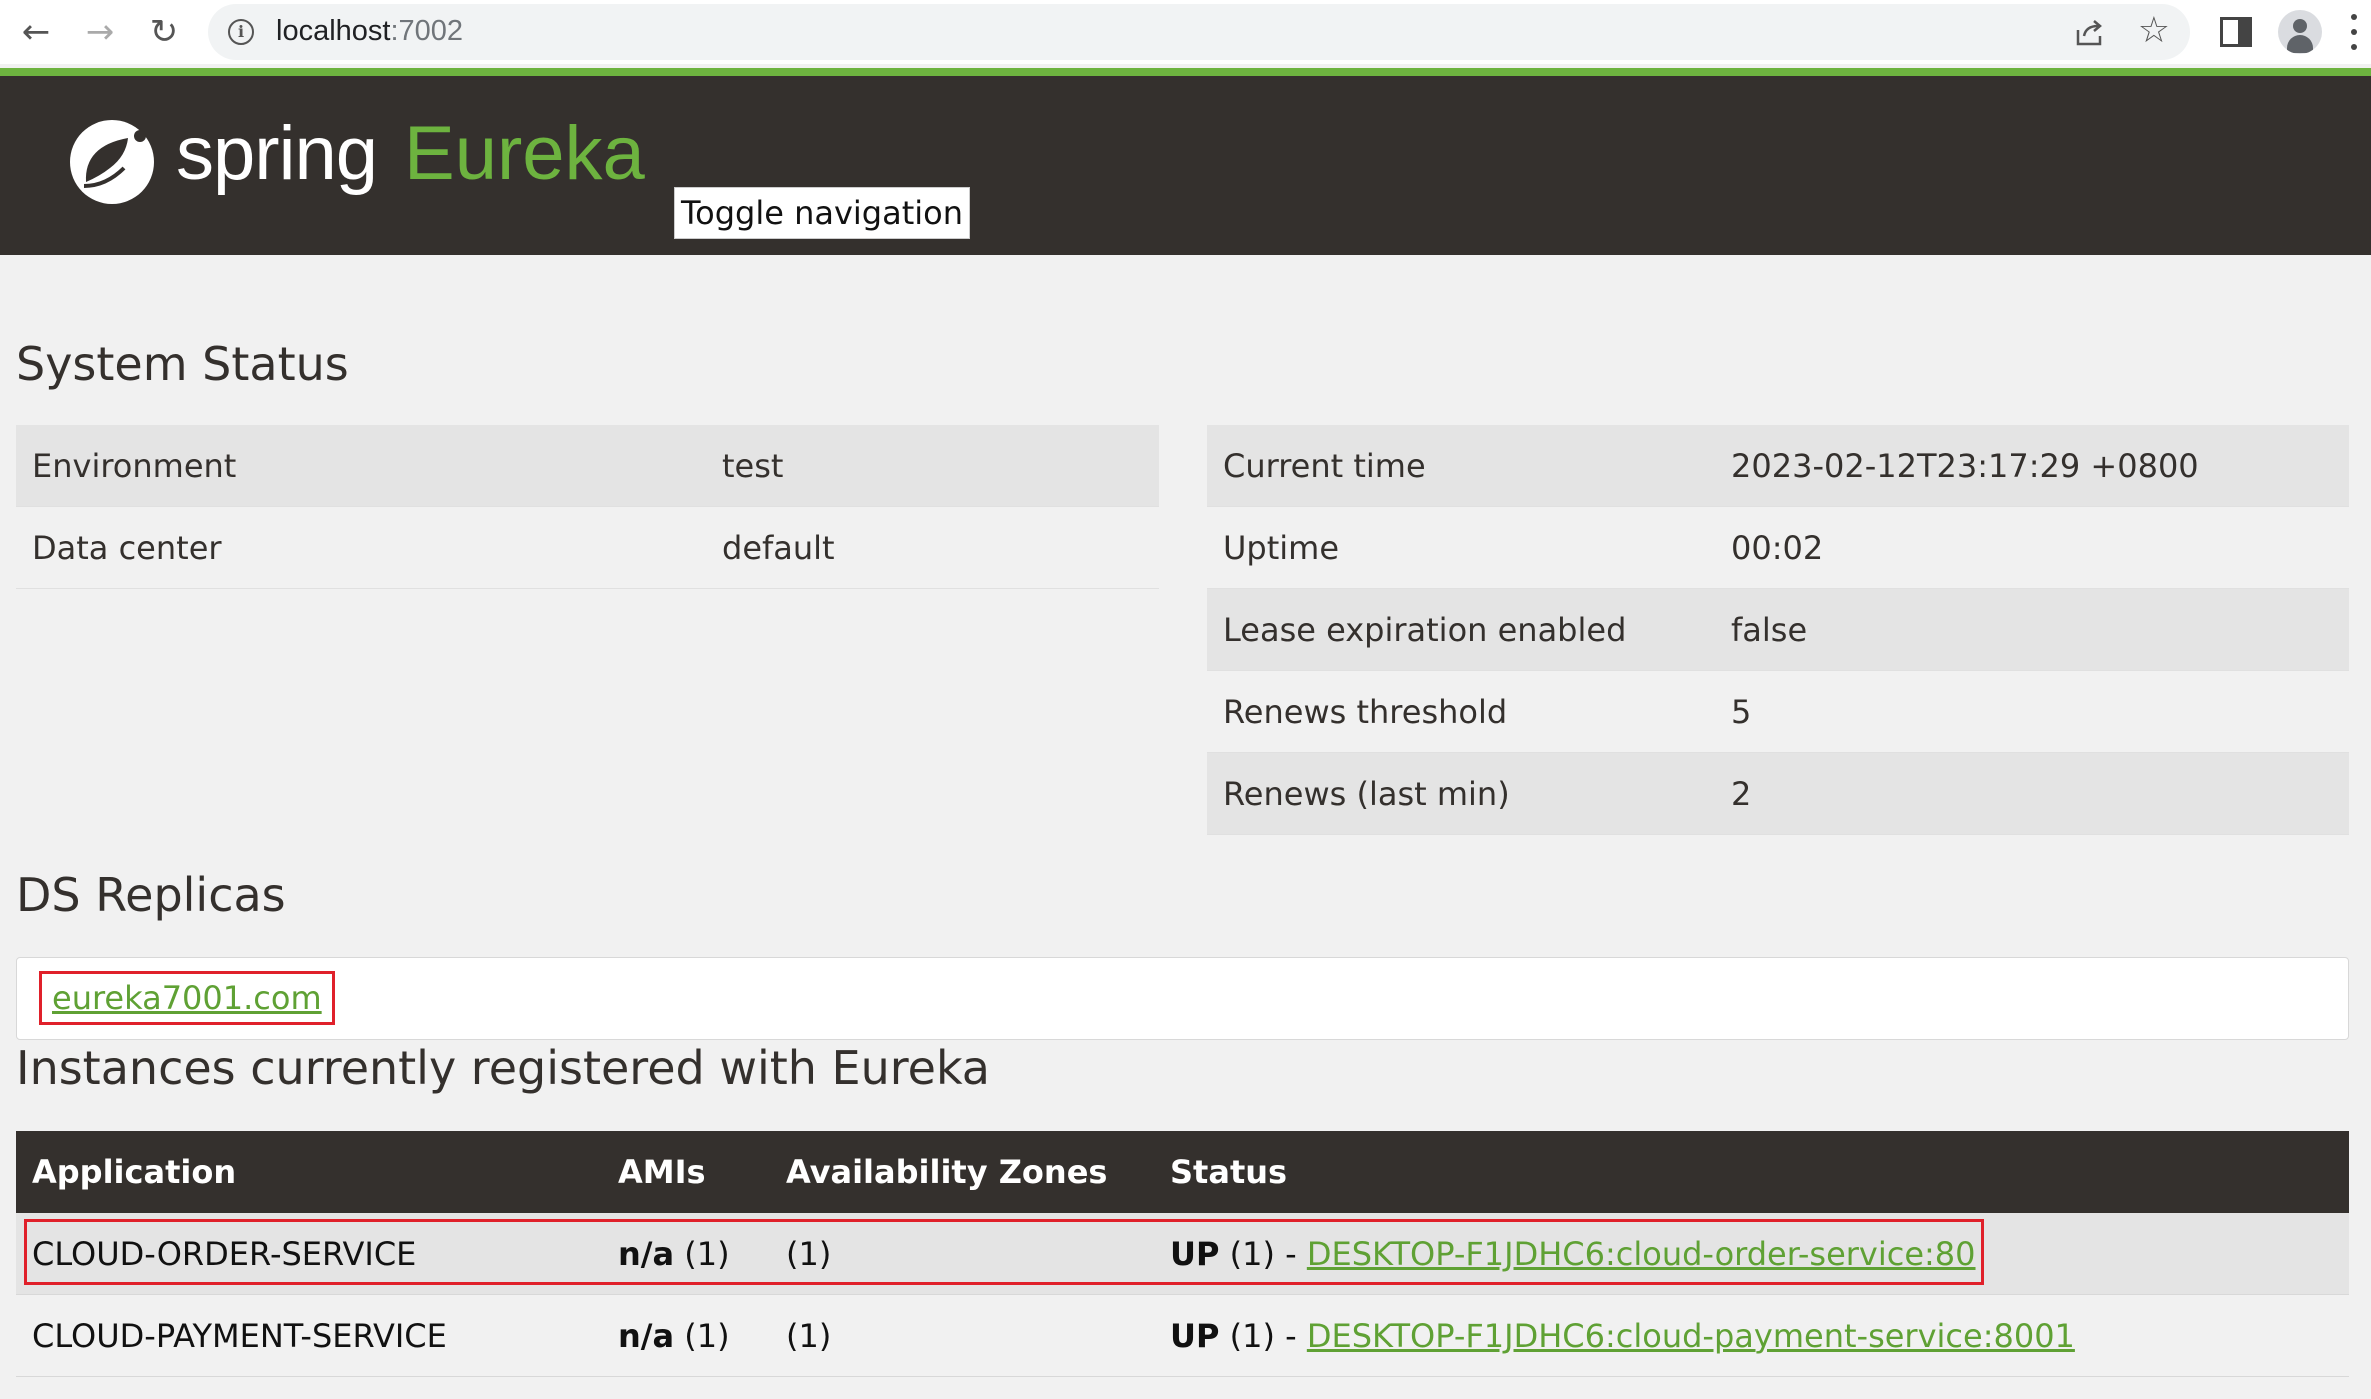 This screenshot has width=2371, height=1399. What do you see at coordinates (2354, 32) in the screenshot?
I see `browser-menu-icon` at bounding box center [2354, 32].